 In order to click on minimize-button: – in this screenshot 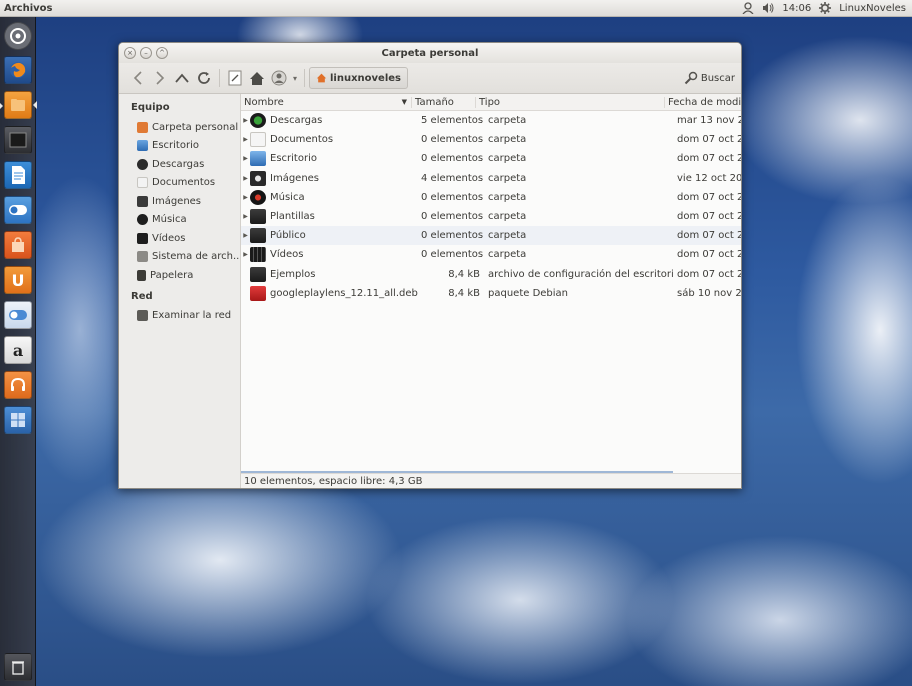, I will do `click(146, 53)`.